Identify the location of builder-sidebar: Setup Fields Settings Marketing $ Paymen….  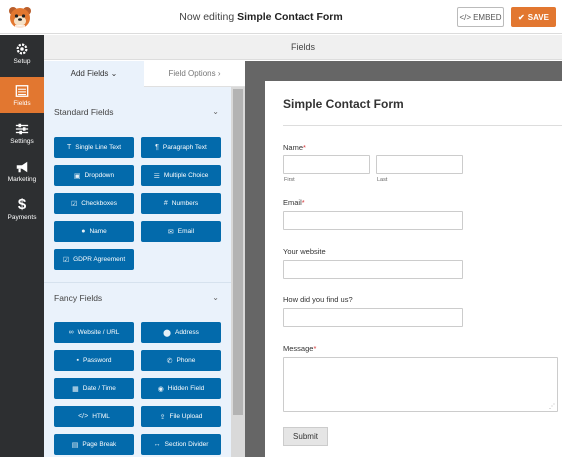
(22, 246).